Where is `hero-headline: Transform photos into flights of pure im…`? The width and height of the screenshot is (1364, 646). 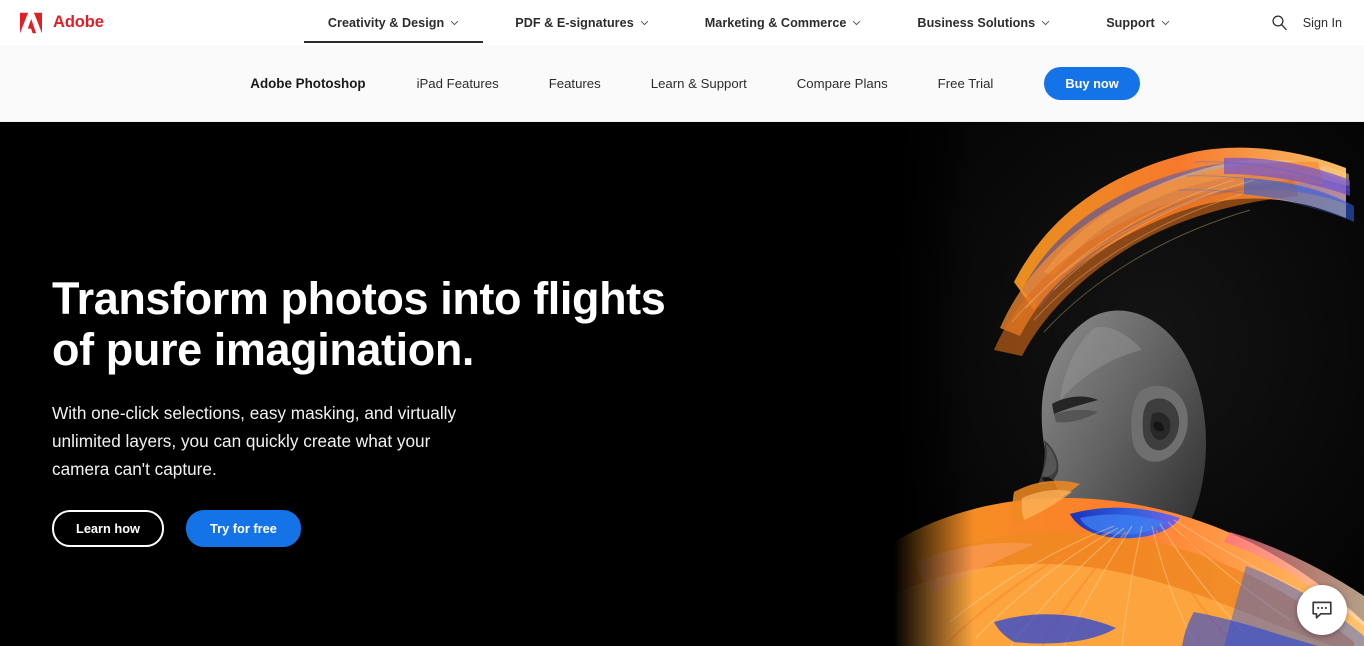 hero-headline: Transform photos into flights of pure im… is located at coordinates (359, 324).